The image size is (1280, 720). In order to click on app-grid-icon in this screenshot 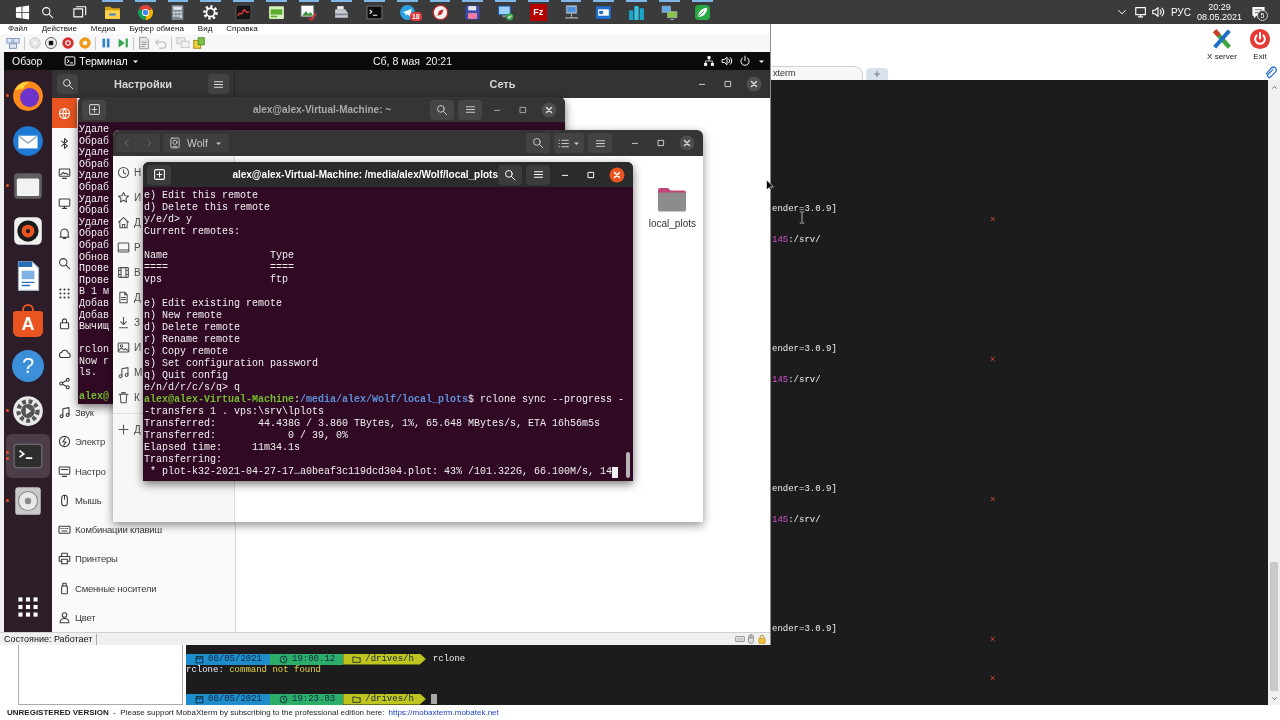, I will do `click(28, 607)`.